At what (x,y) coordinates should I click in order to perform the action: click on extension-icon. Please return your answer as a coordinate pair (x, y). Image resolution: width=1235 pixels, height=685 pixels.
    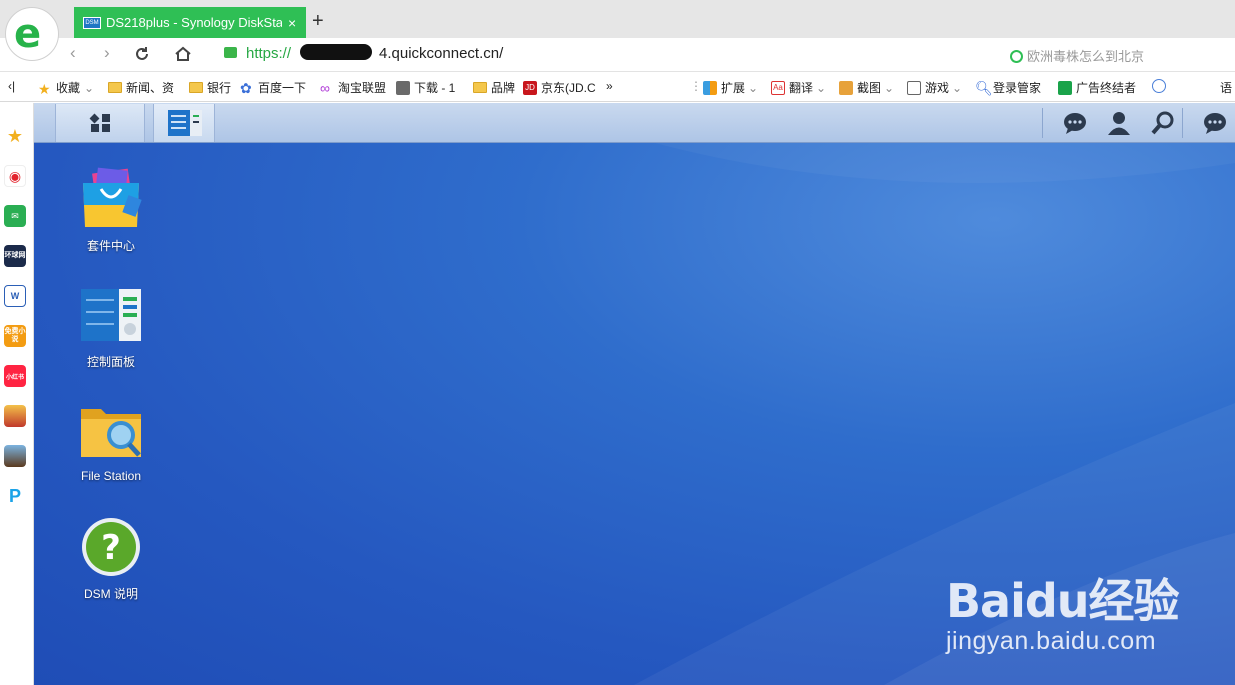
    Looking at the image, I should click on (710, 87).